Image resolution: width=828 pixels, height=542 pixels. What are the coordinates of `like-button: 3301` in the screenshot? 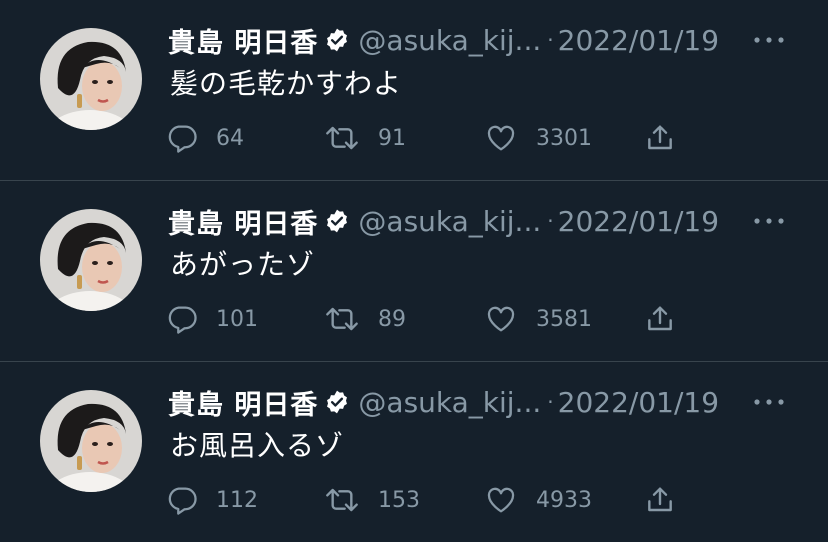 It's located at (538, 138).